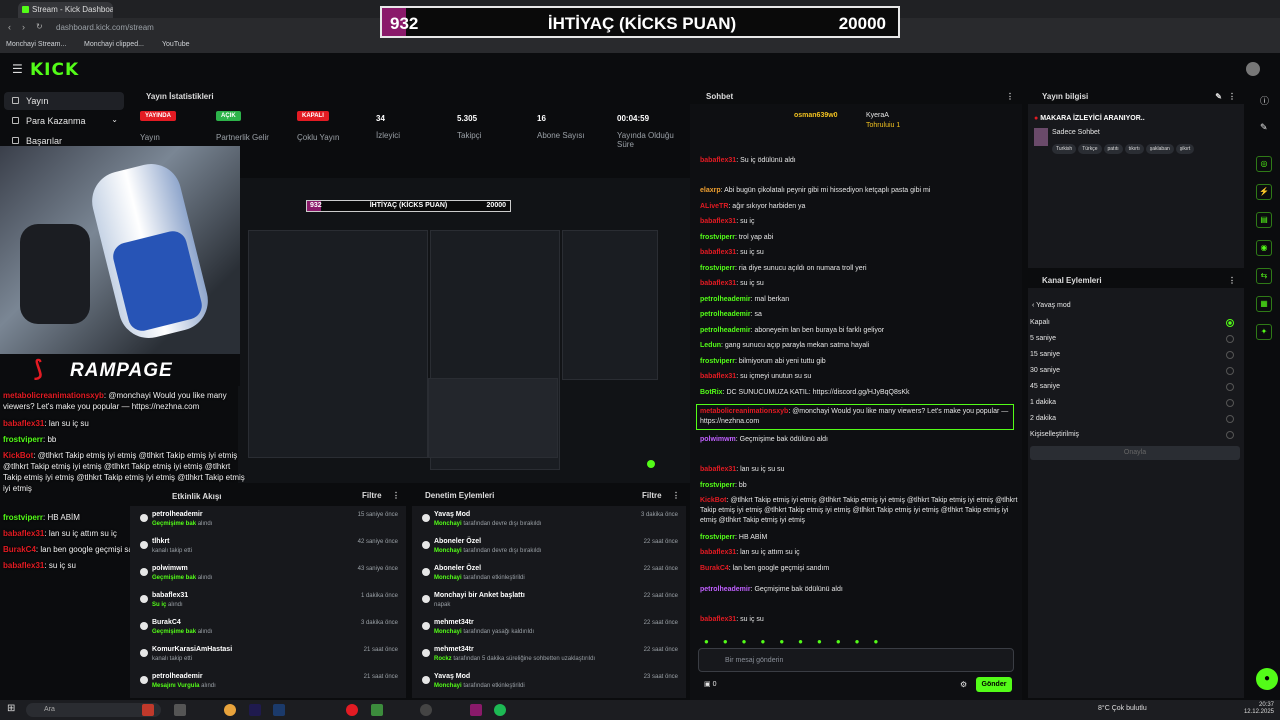 This screenshot has height=720, width=1280. What do you see at coordinates (1135, 403) in the screenshot?
I see `slow-mode-option: 1 dakika` at bounding box center [1135, 403].